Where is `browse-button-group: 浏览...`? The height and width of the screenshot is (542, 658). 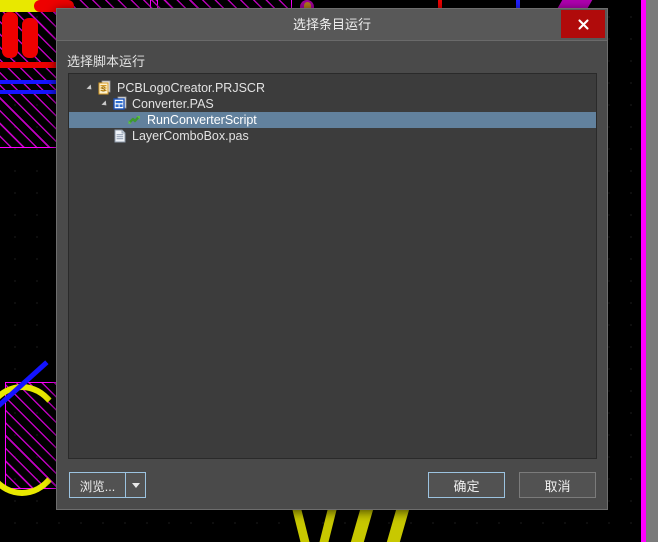
browse-button-group: 浏览... is located at coordinates (107, 485).